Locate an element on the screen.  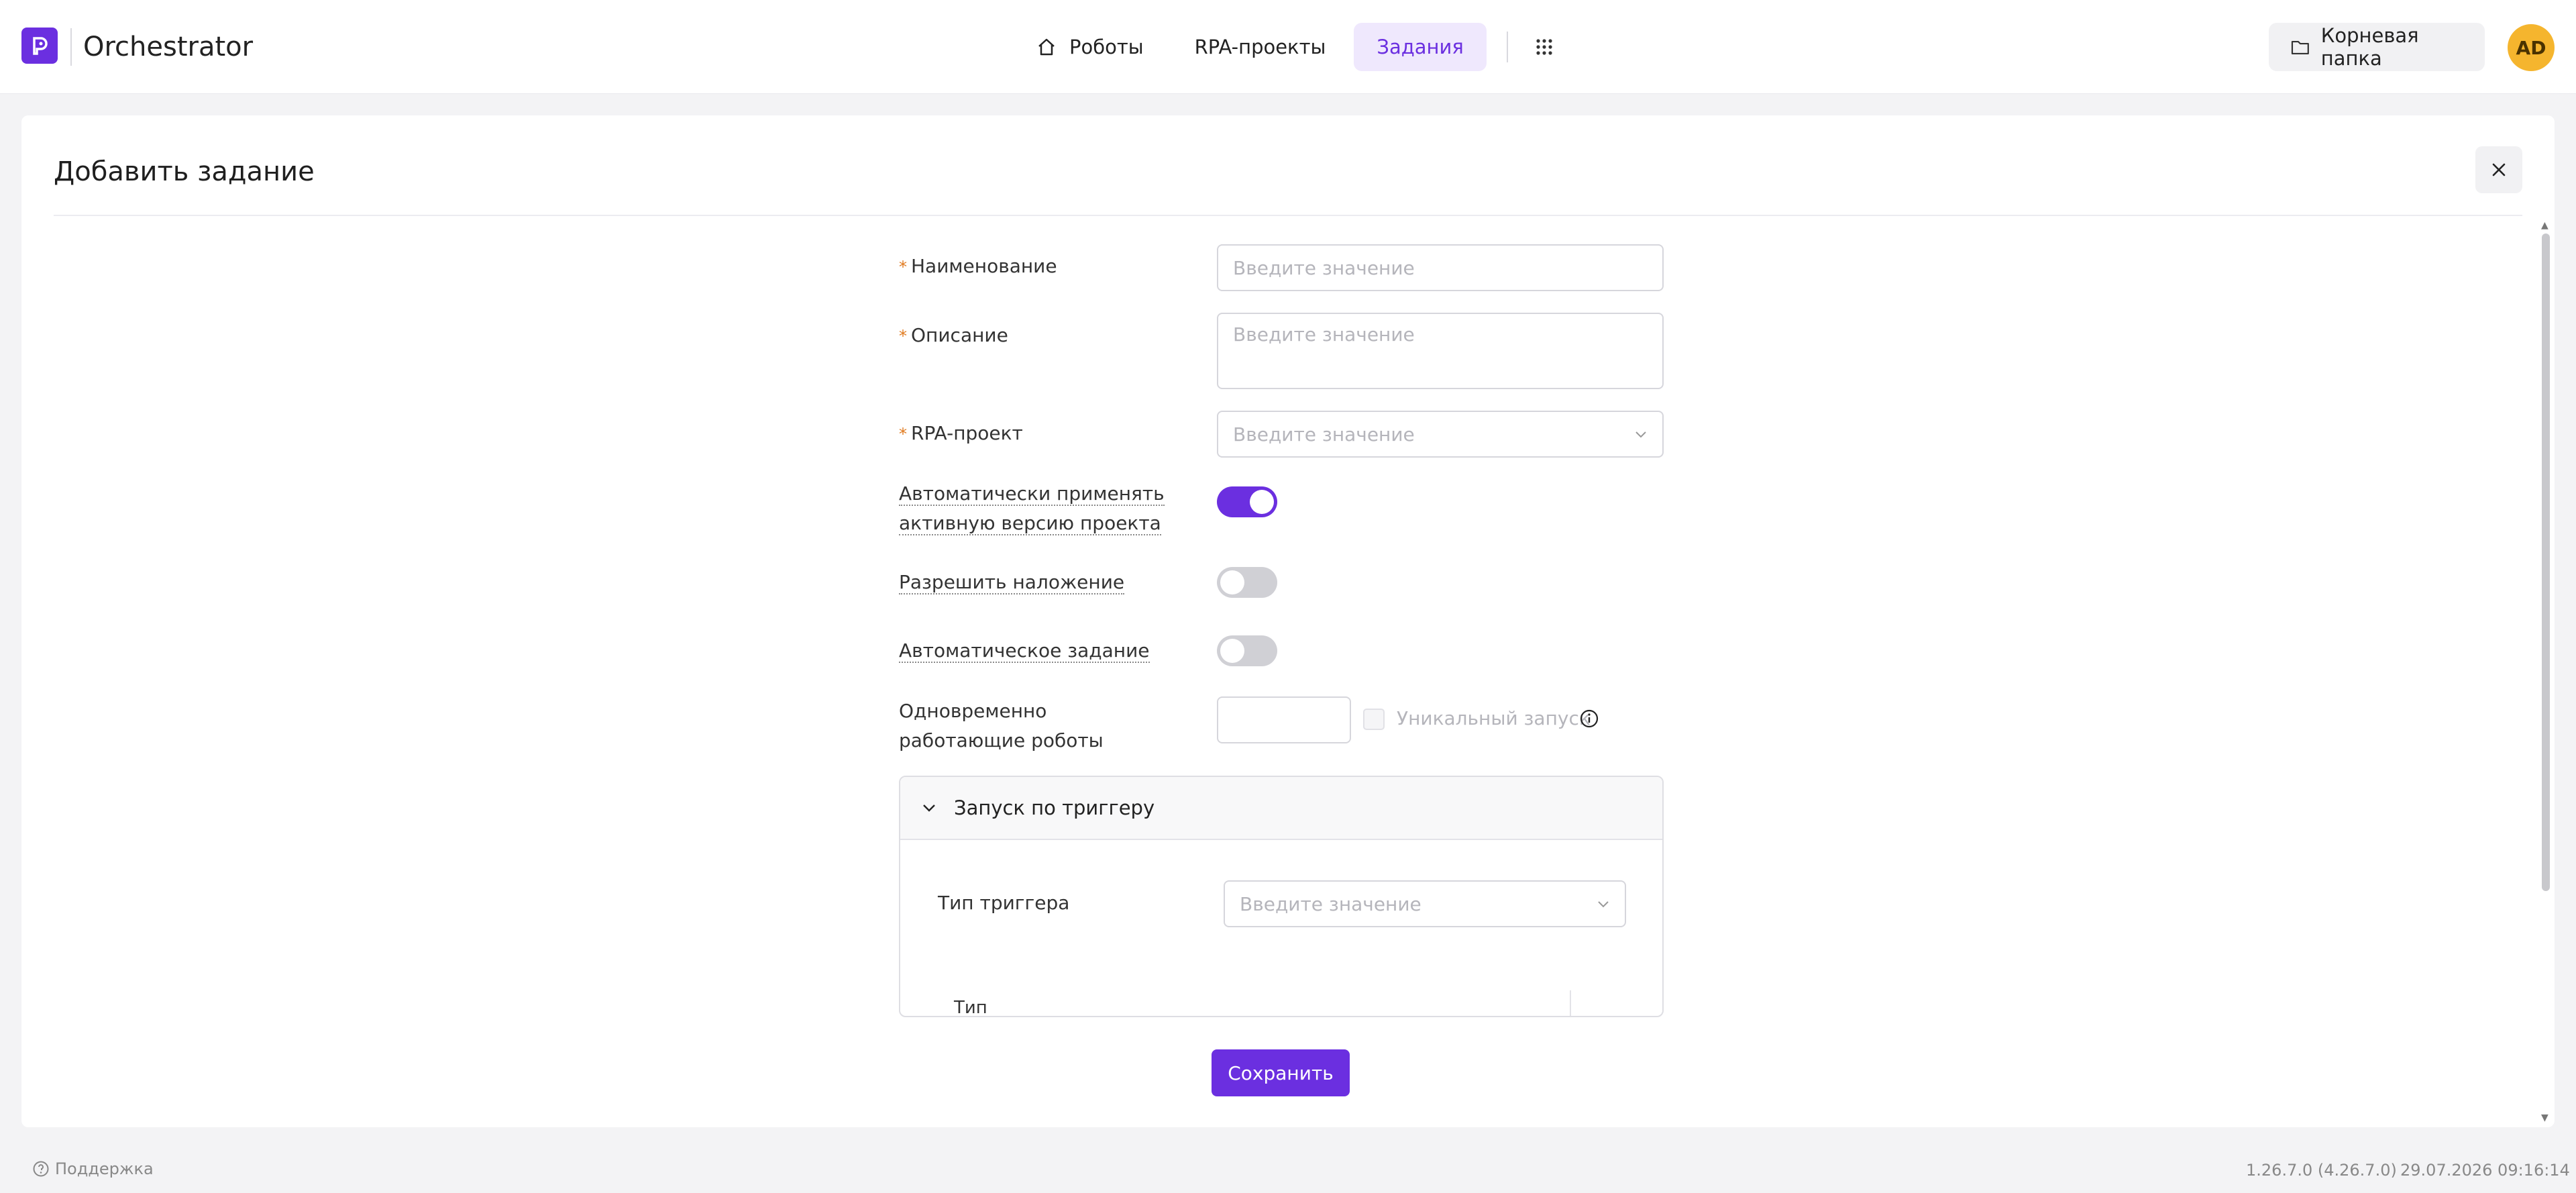
version-text: 1.26.7.0 (4.26.7.0) is located at coordinates (2321, 1170).